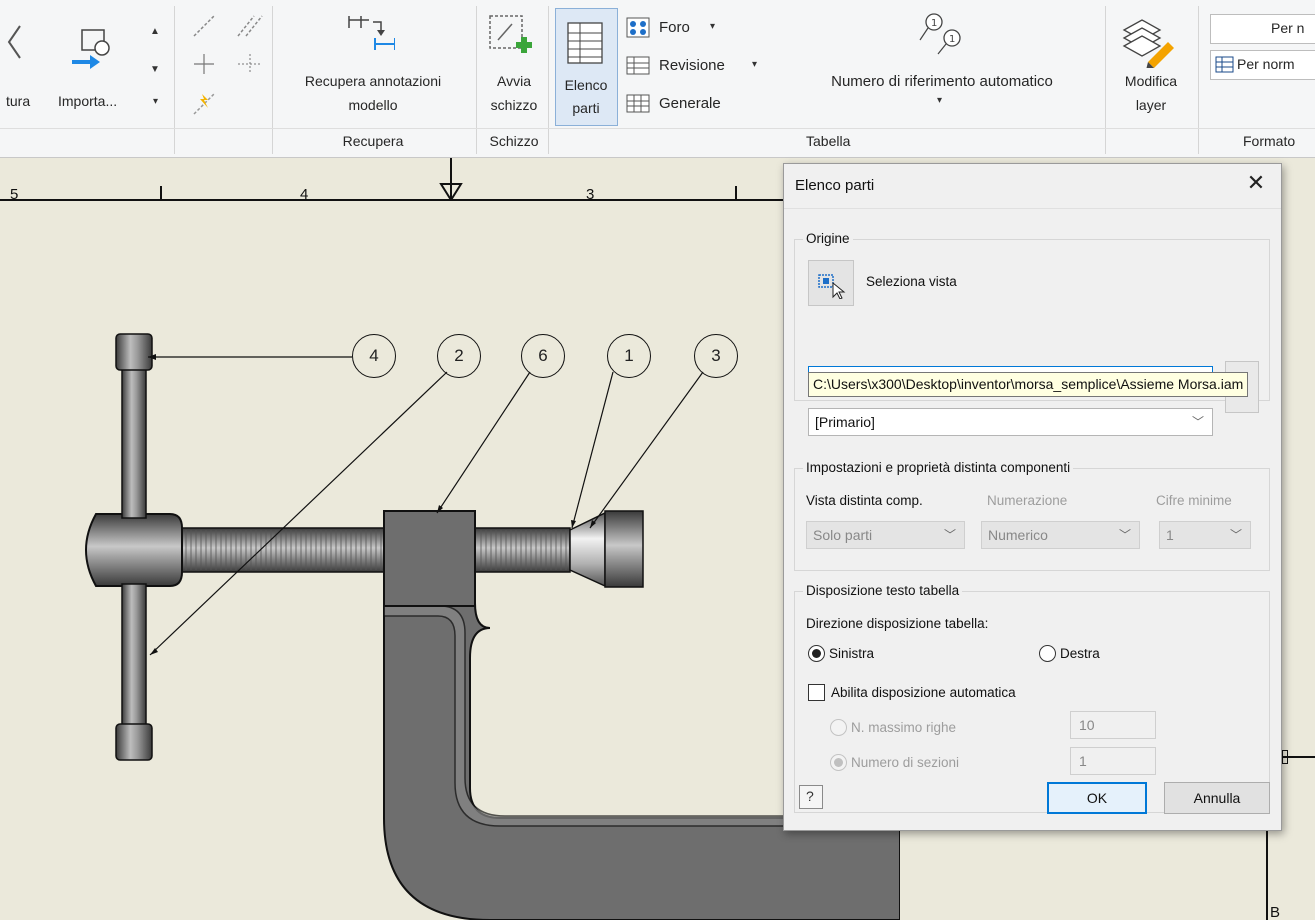  What do you see at coordinates (205, 104) in the screenshot?
I see `auto-centerline-icon` at bounding box center [205, 104].